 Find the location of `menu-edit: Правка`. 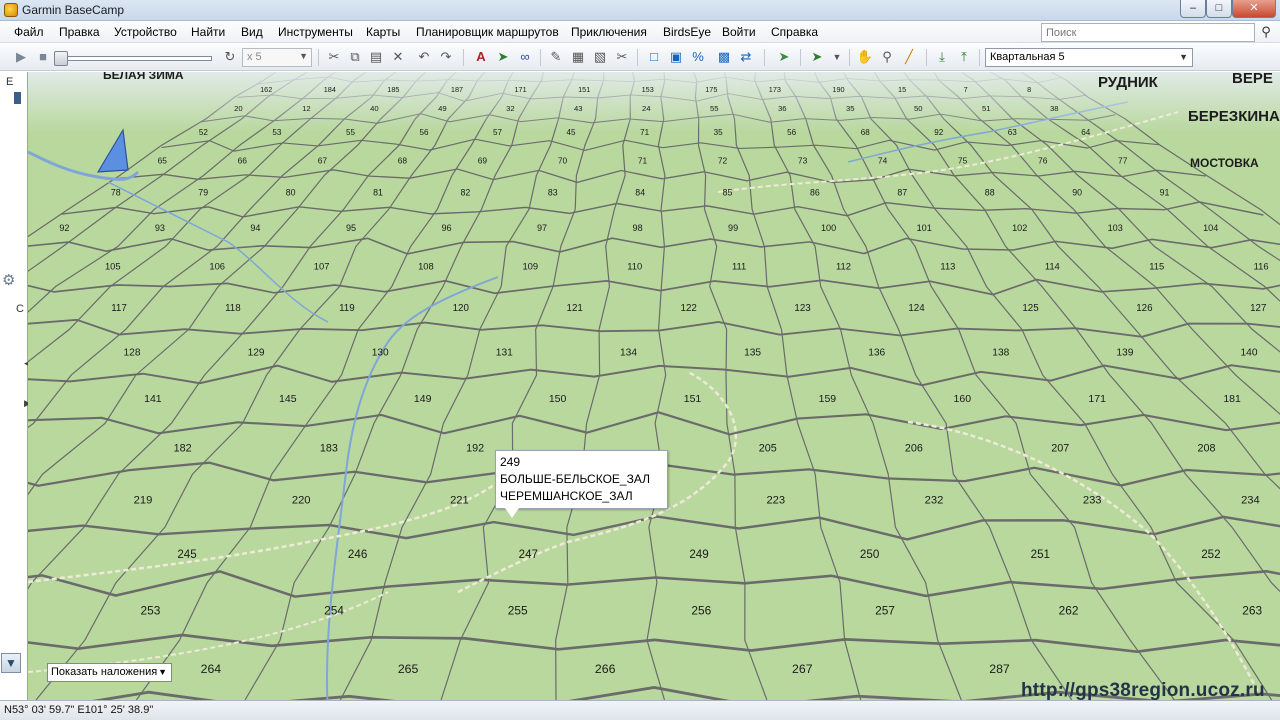

menu-edit: Правка is located at coordinates (79, 32).